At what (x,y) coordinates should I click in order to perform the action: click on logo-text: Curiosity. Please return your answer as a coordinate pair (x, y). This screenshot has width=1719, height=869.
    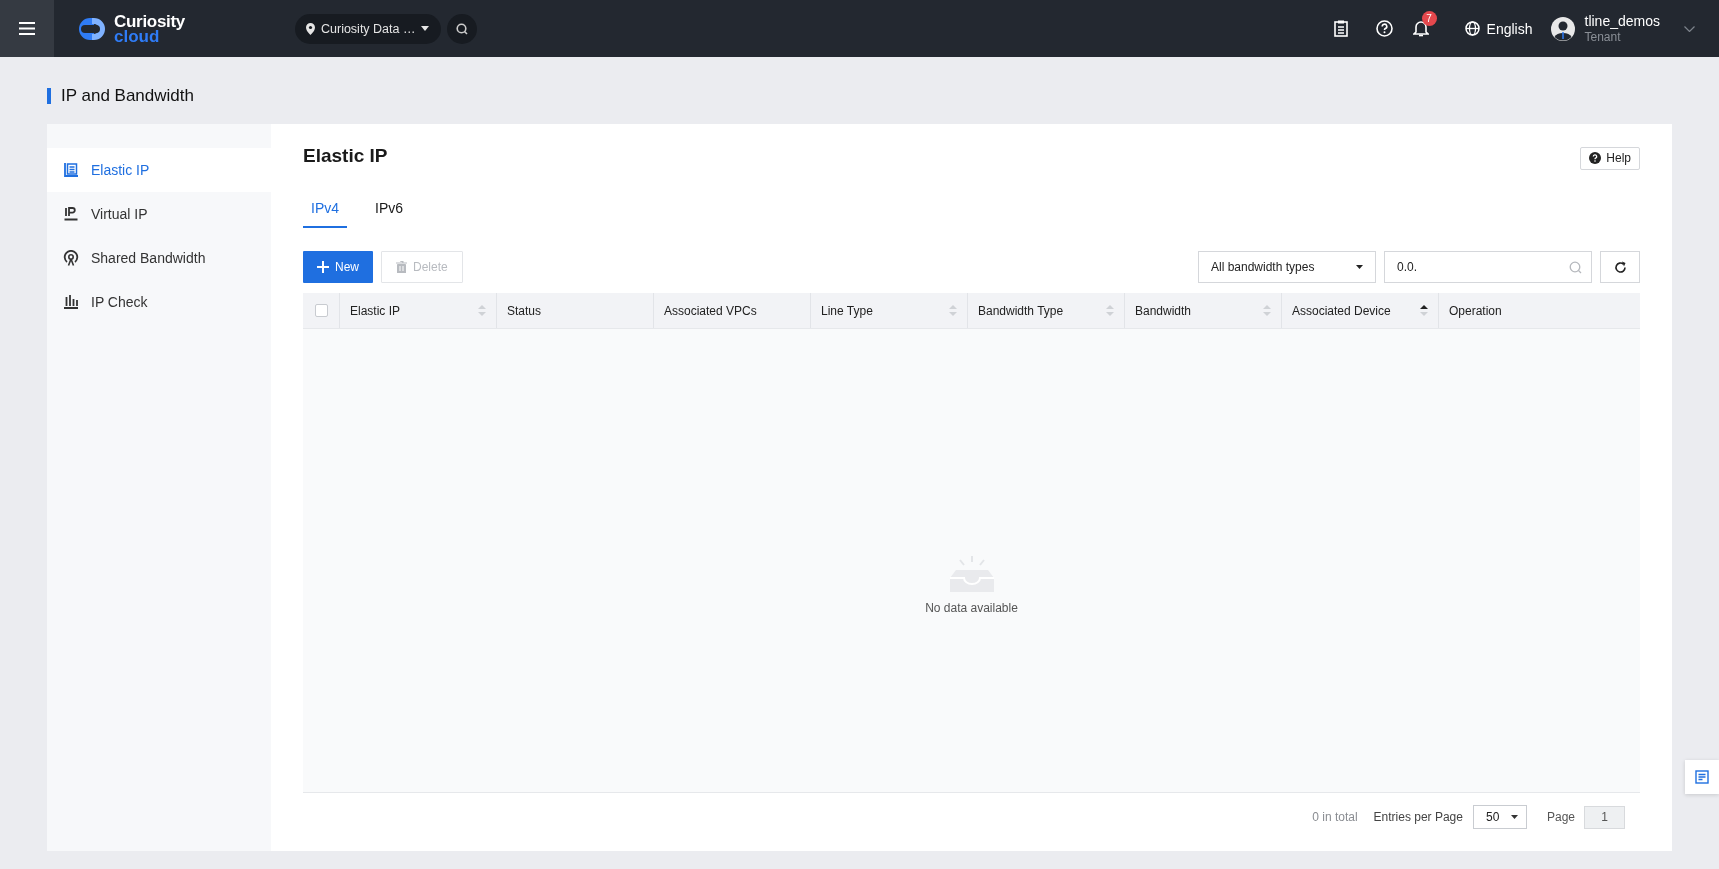
    Looking at the image, I should click on (149, 21).